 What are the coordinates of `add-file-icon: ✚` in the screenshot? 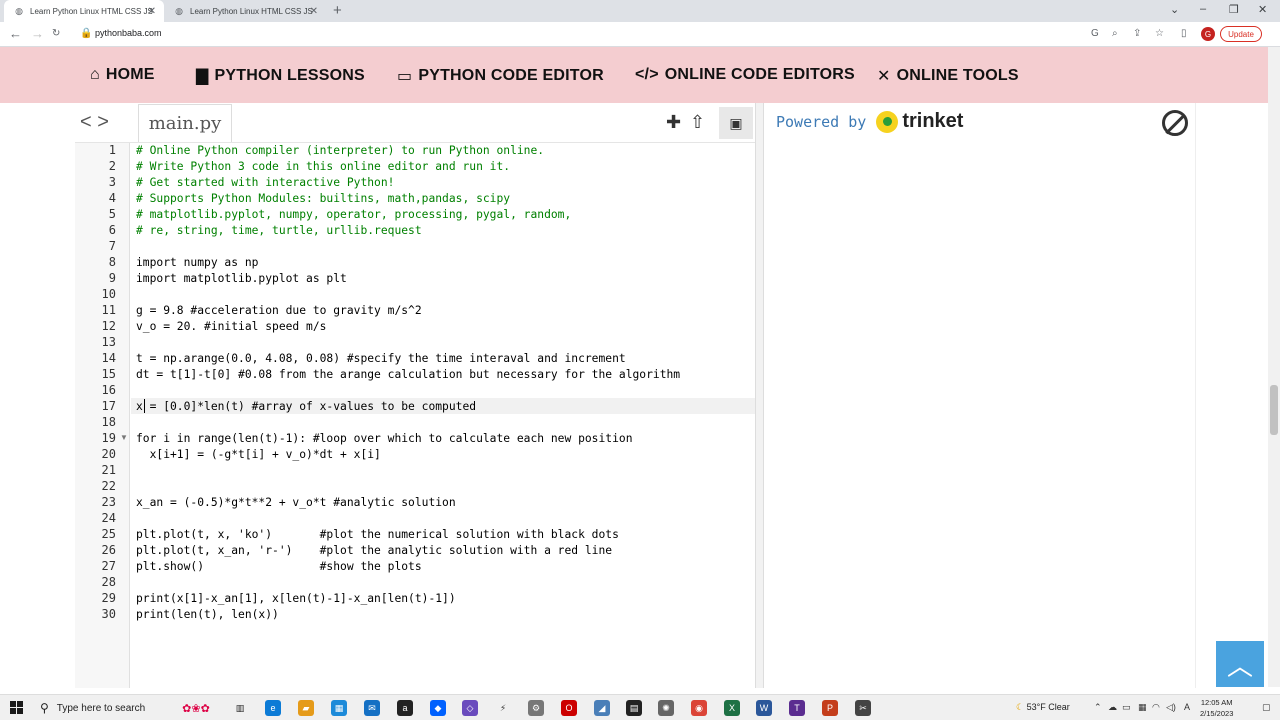 It's located at (673, 122).